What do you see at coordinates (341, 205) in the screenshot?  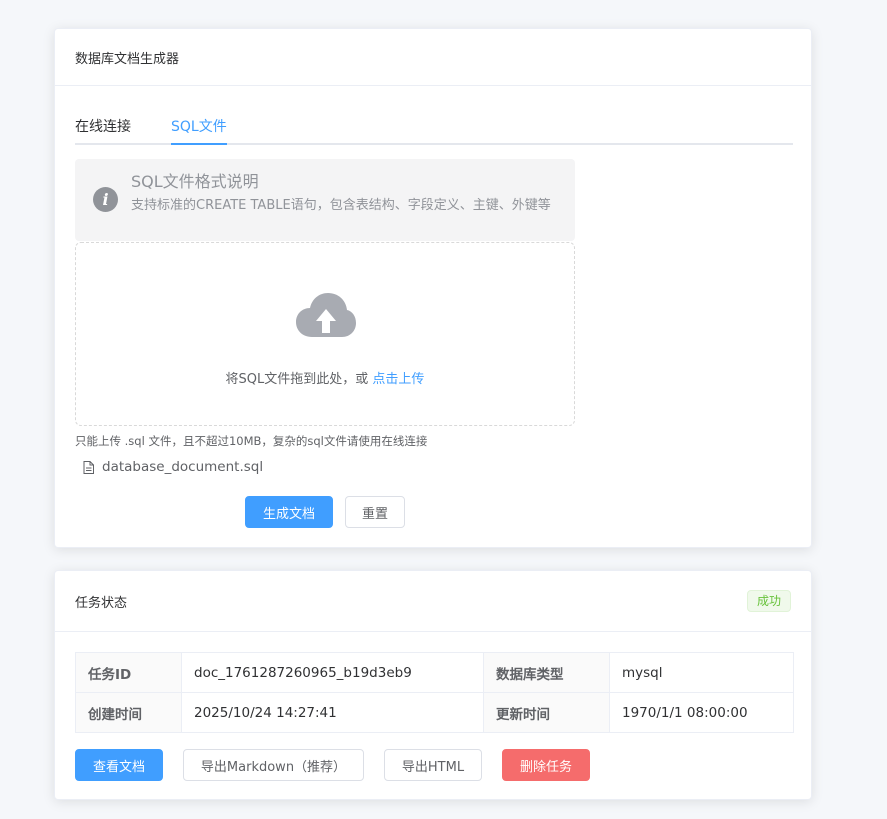 I see `alert-description: 支持标准的CREATE TABLE语句，包含表结构、字段定义、主键、外键等` at bounding box center [341, 205].